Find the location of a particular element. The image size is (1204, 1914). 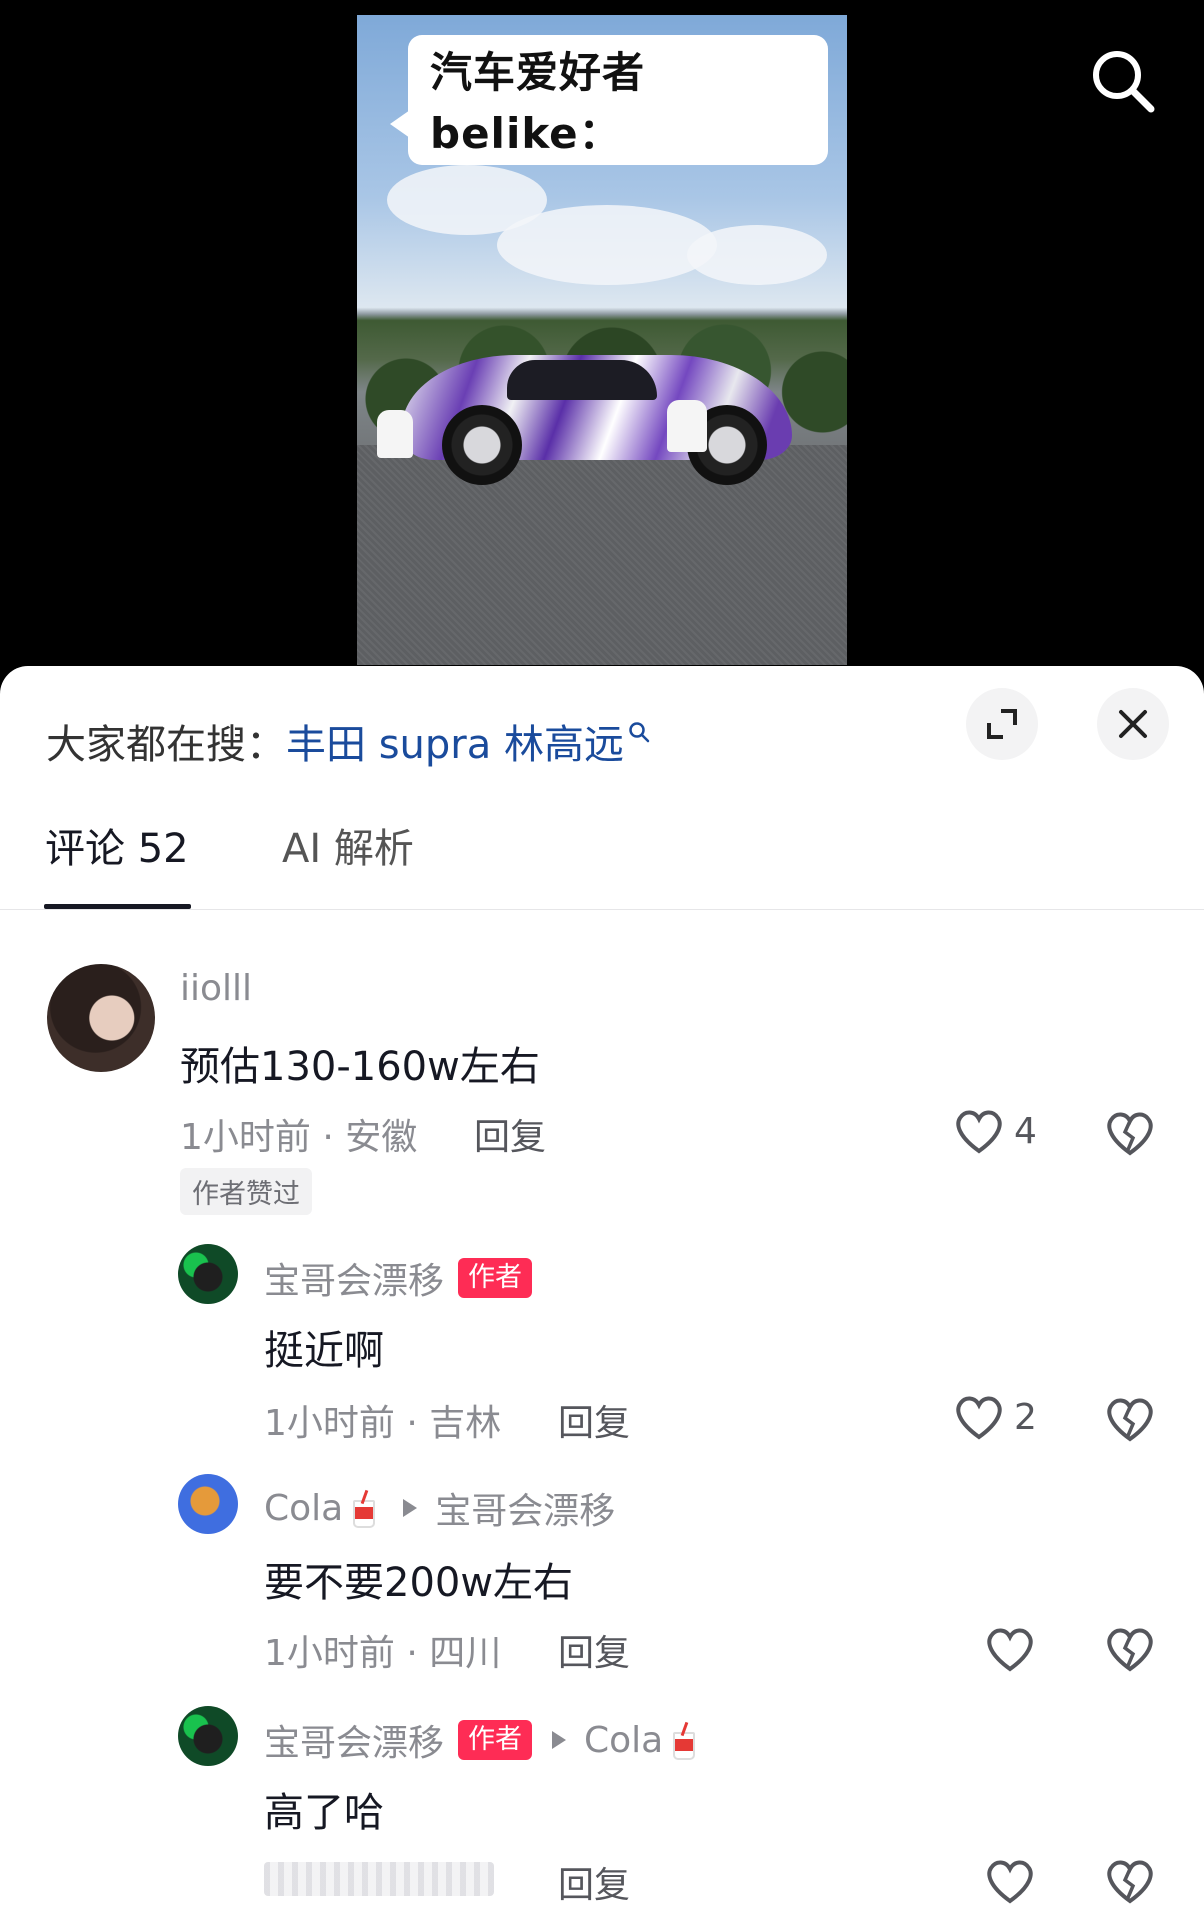

like-button: 2 is located at coordinates (995, 1417).